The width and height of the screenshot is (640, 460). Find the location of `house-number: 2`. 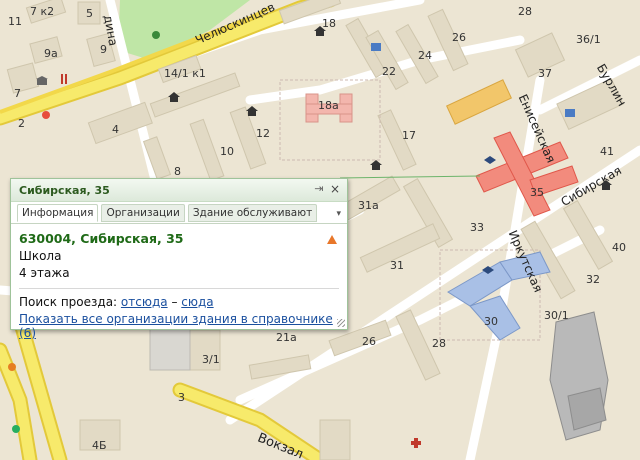

house-number: 2 is located at coordinates (21, 123).